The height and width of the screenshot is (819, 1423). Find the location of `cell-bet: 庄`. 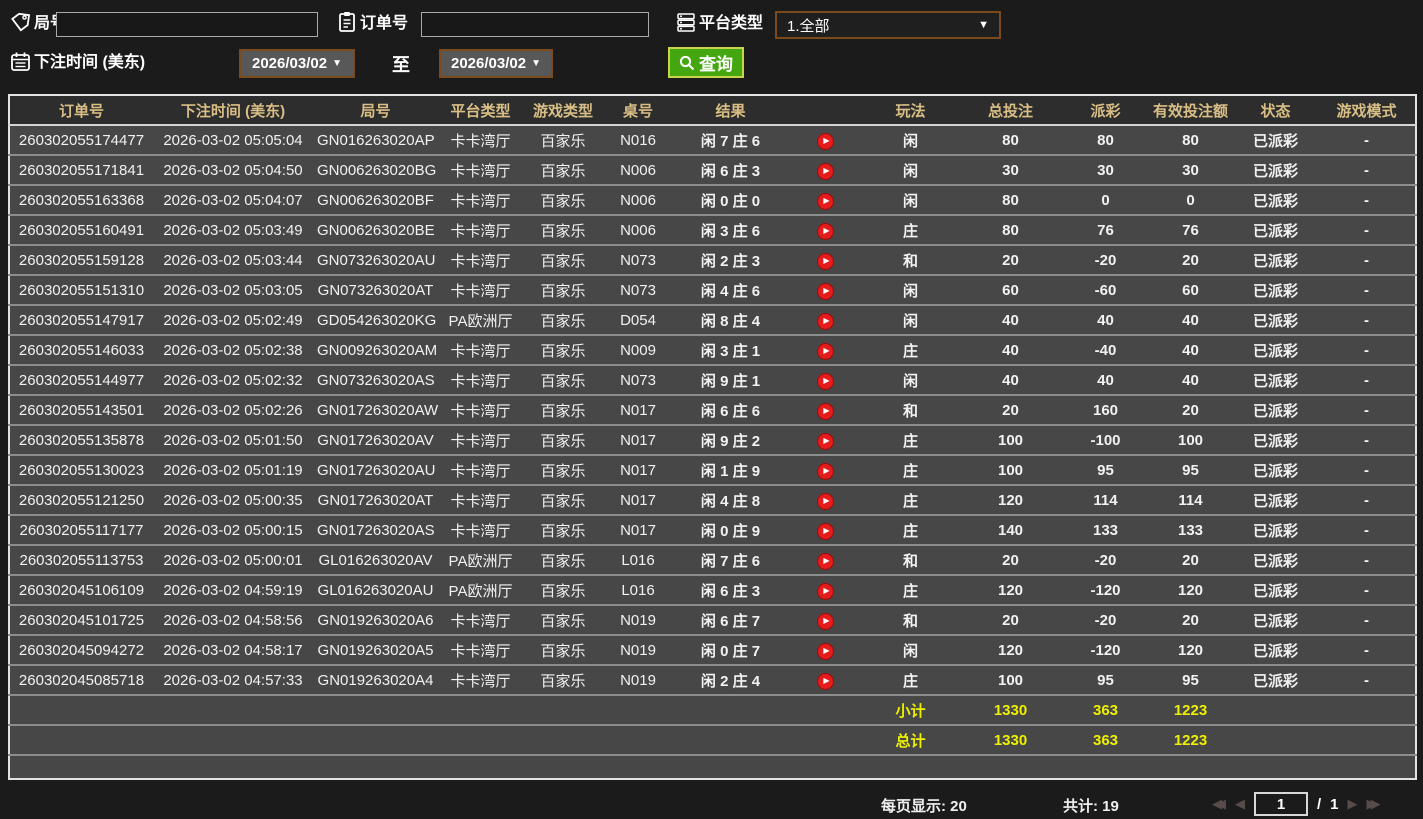

cell-bet: 庄 is located at coordinates (910, 229).